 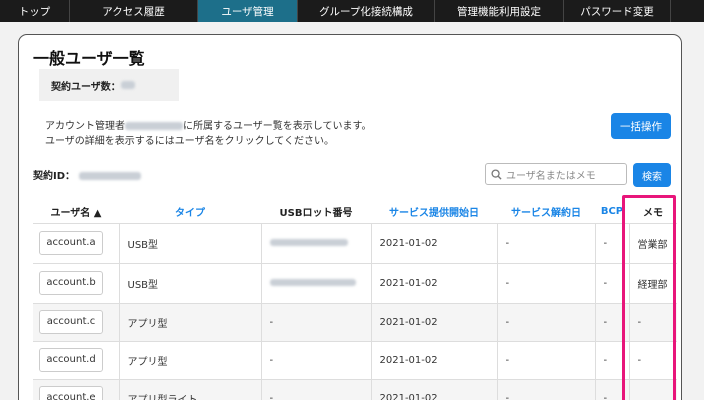 What do you see at coordinates (366, 11) in the screenshot?
I see `nav-tab-group-connection: グループ化接続構成` at bounding box center [366, 11].